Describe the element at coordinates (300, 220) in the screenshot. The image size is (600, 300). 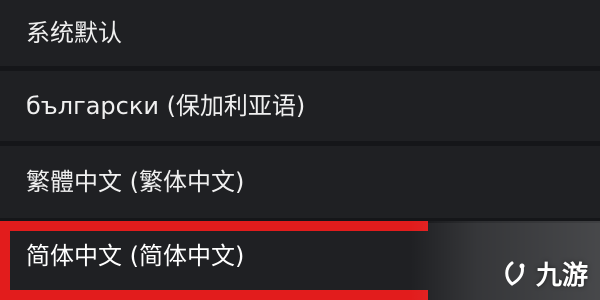
I see `list-divider` at that location.